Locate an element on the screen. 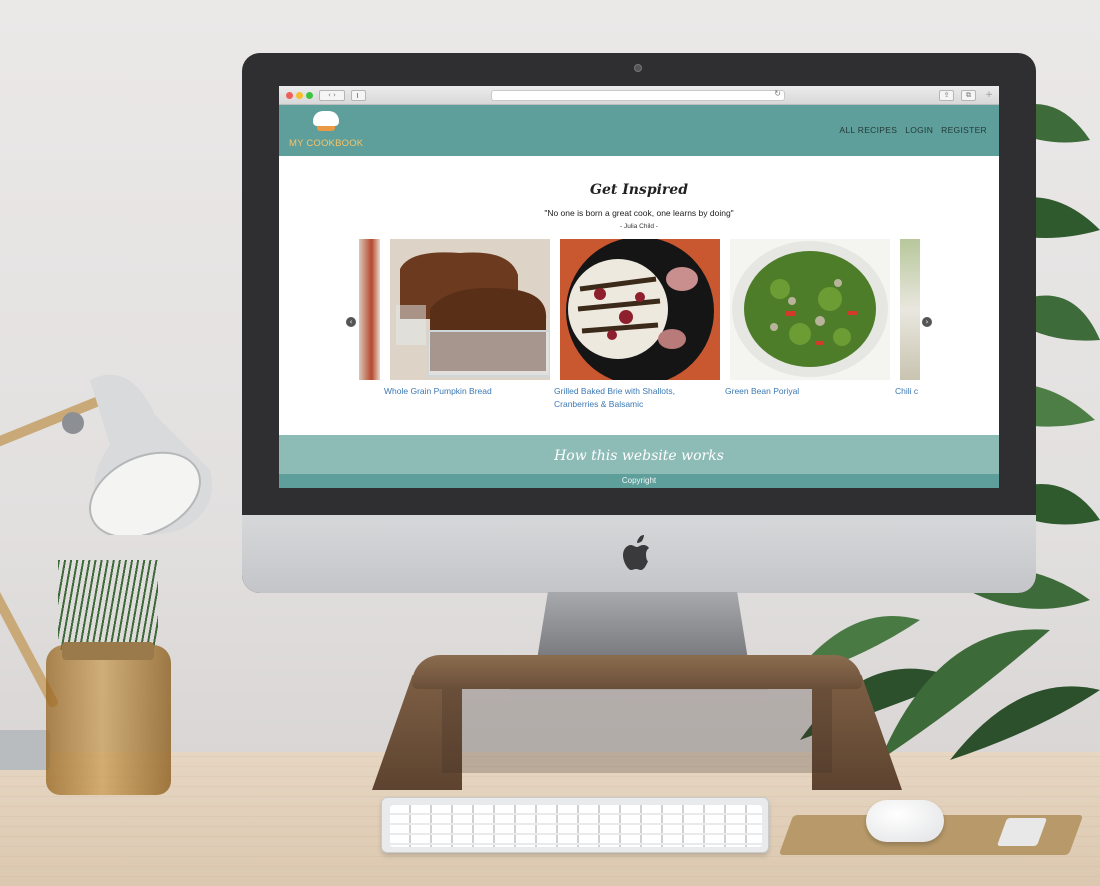  close-window-button is located at coordinates (289, 95).